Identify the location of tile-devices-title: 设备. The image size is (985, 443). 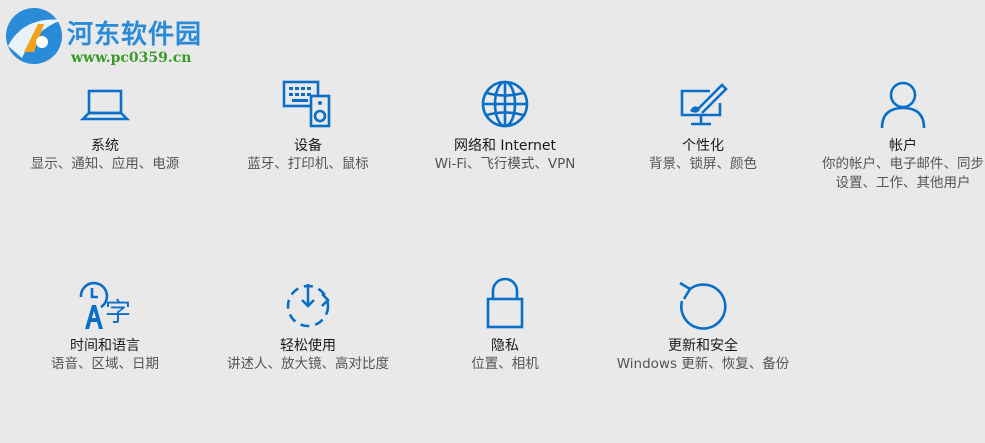
(308, 146).